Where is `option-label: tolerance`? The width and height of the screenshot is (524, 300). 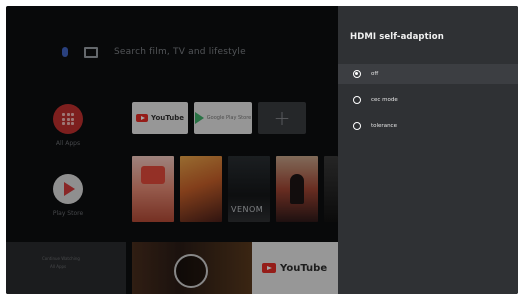 option-label: tolerance is located at coordinates (384, 126).